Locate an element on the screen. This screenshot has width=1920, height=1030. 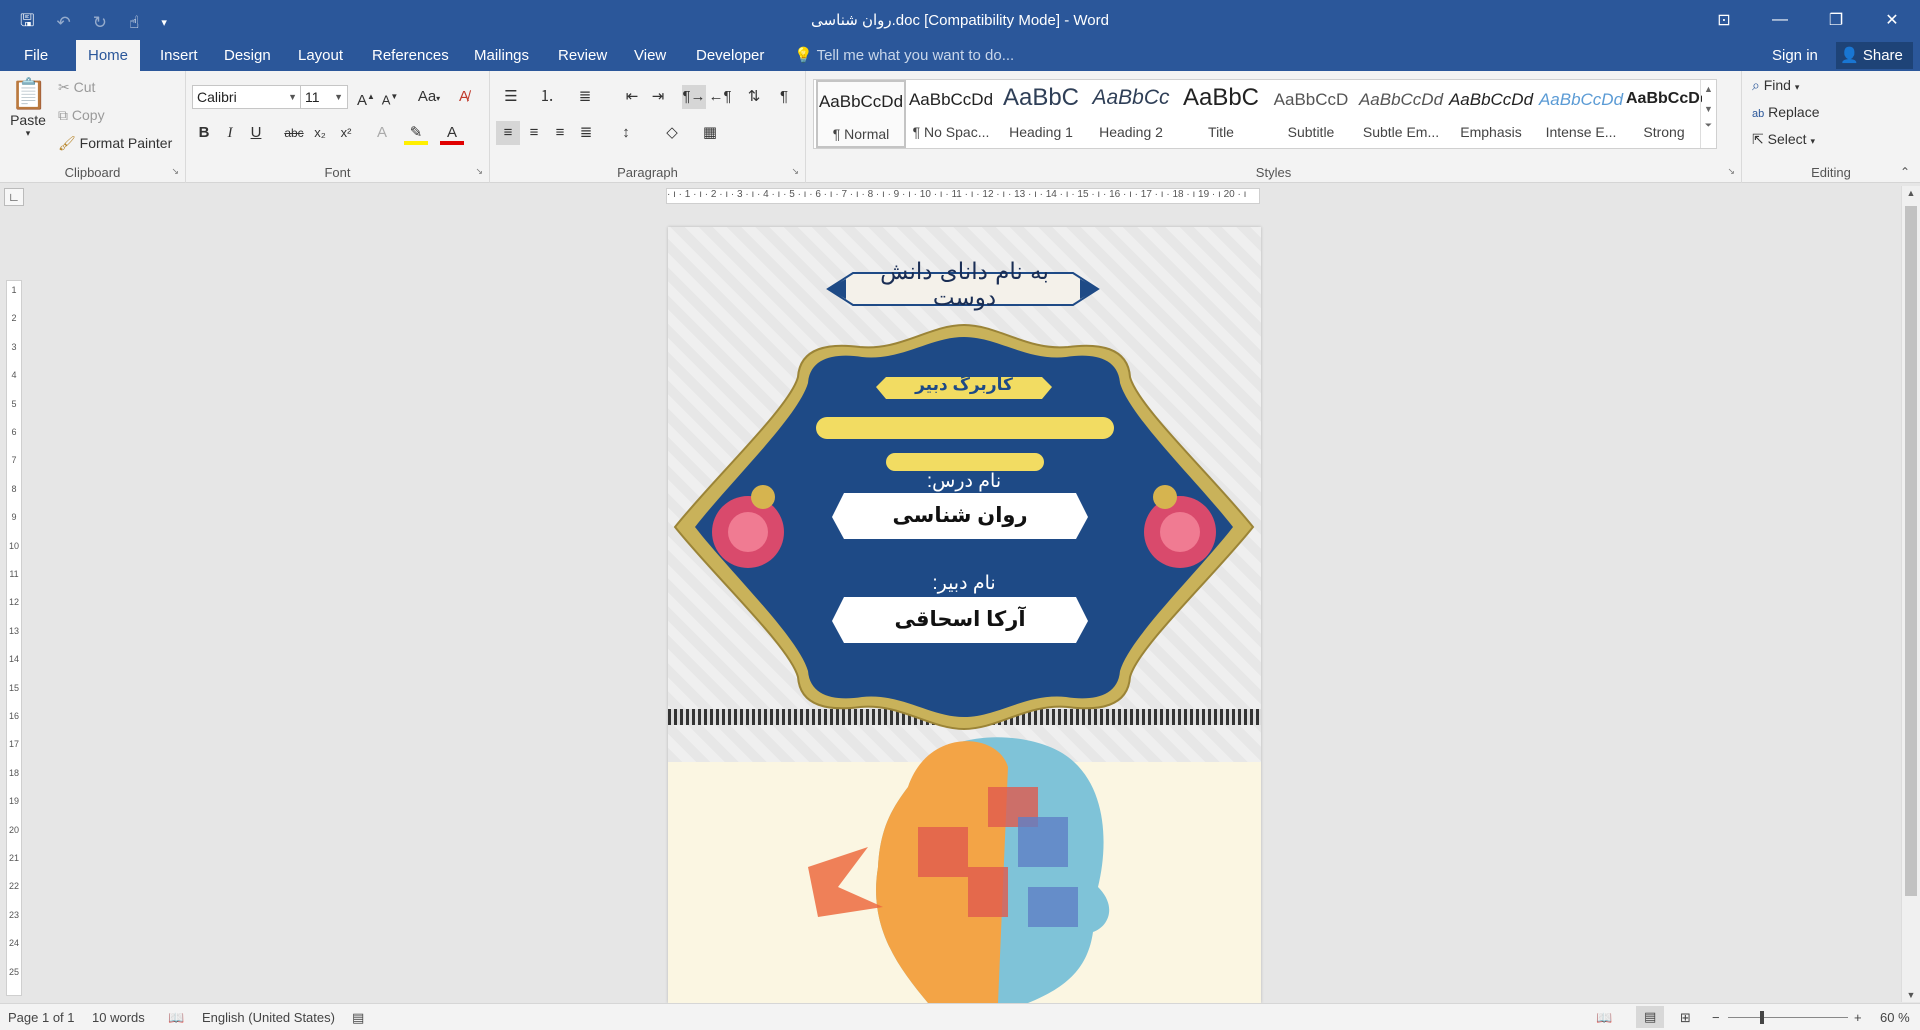
justify-icon: ≣ is located at coordinates (586, 133).